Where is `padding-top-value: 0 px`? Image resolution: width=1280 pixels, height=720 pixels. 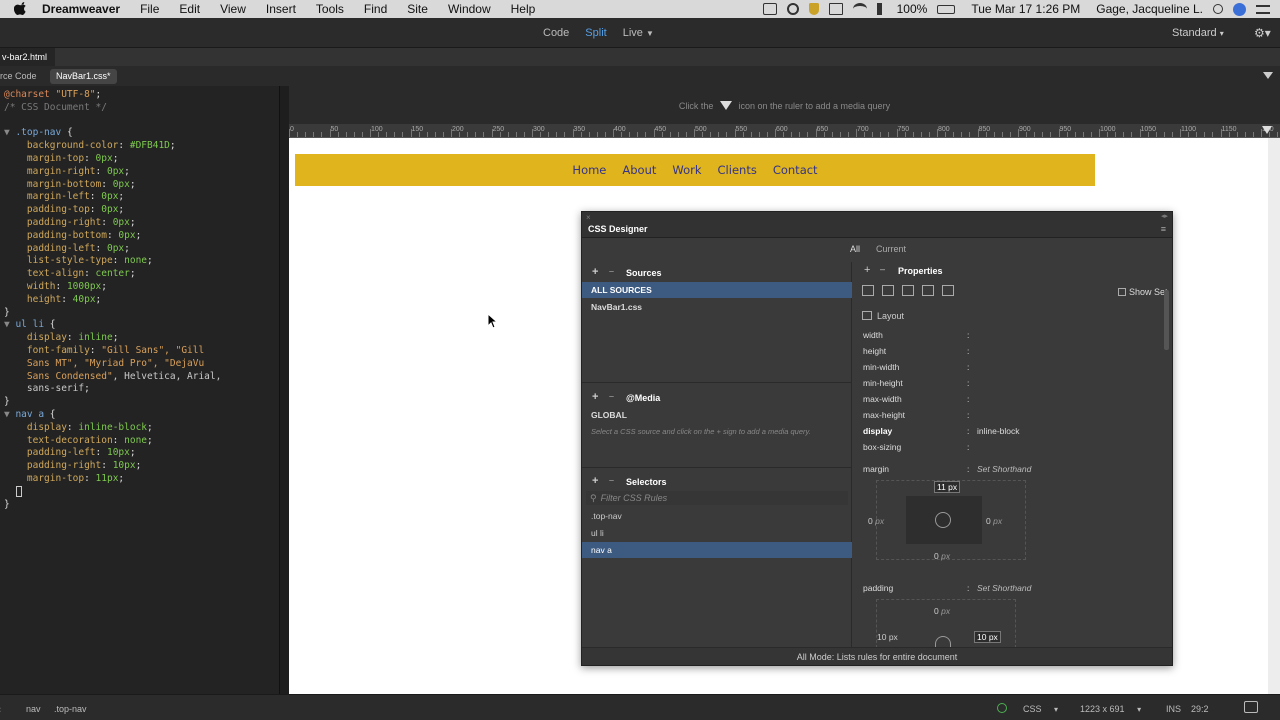 padding-top-value: 0 px is located at coordinates (942, 611).